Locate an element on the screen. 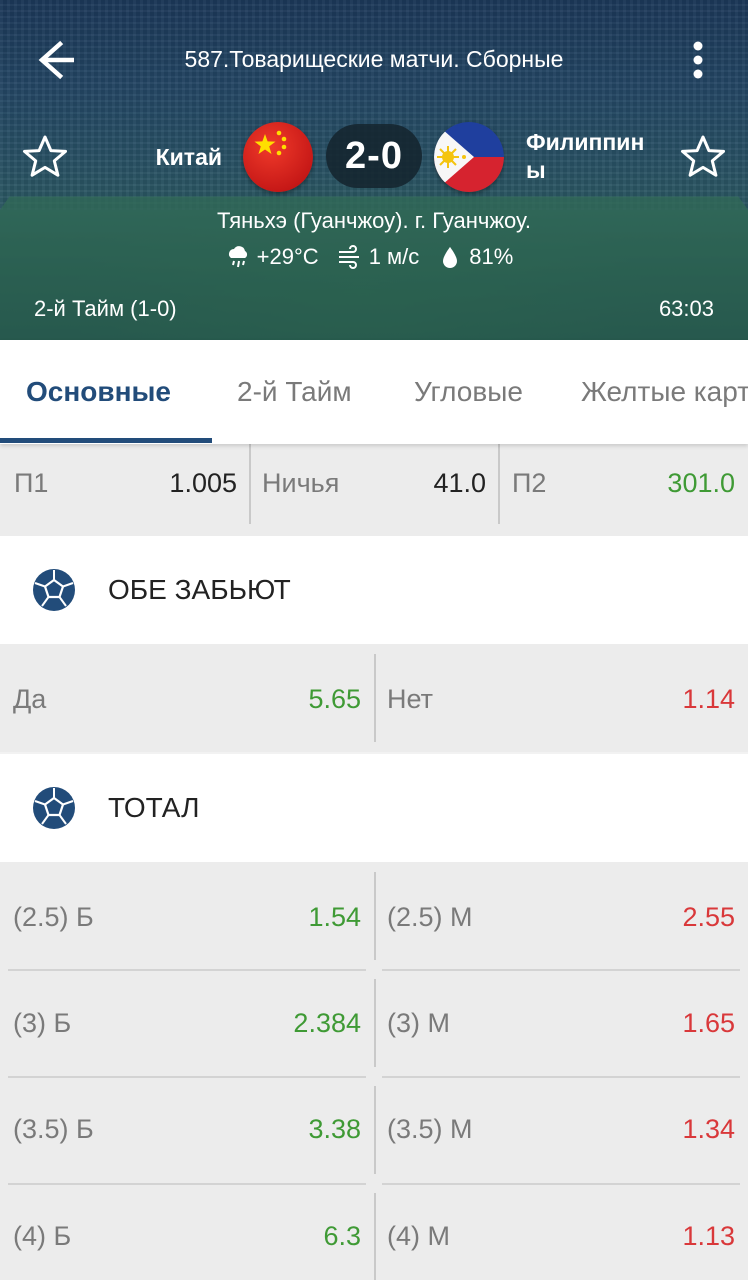  odd-label: (4) Б is located at coordinates (42, 1236).